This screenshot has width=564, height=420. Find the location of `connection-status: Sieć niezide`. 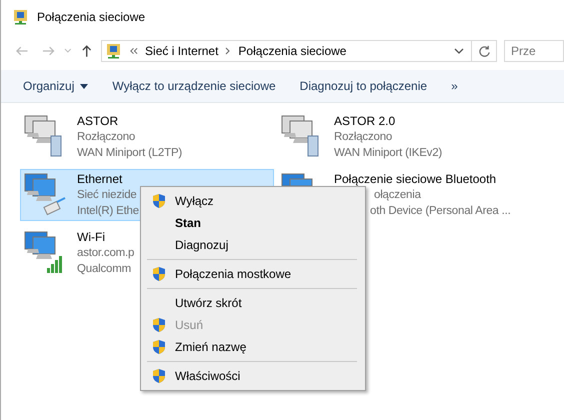

connection-status: Sieć niezide is located at coordinates (107, 195).